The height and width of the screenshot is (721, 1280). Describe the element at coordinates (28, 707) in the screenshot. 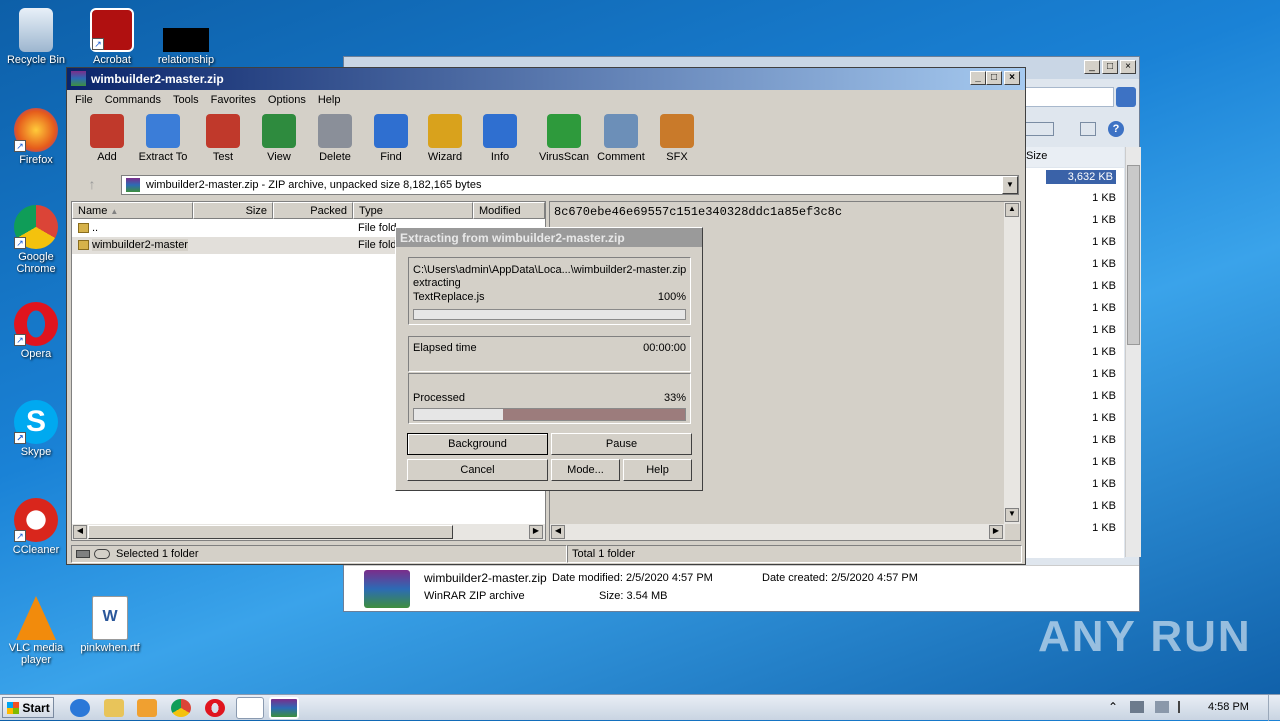

I see `start-button: Start` at that location.